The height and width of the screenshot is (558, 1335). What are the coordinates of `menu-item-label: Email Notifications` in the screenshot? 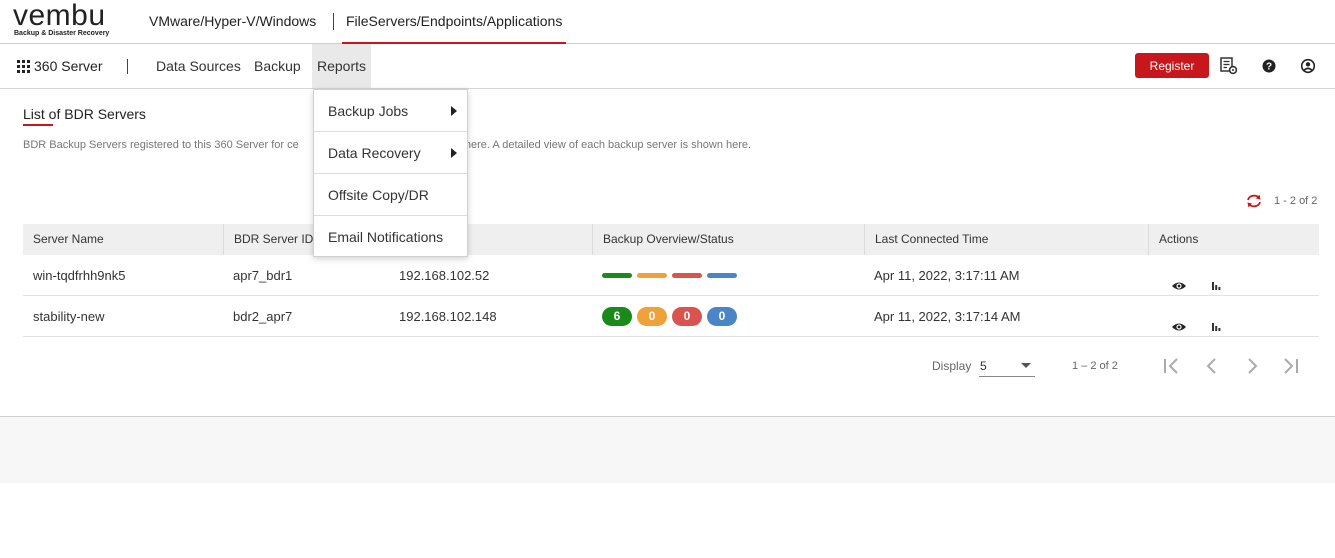 It's located at (386, 237).